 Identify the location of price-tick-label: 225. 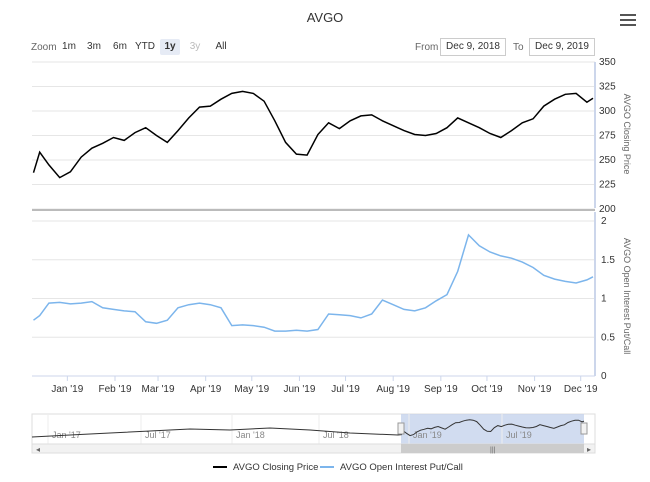
(607, 185).